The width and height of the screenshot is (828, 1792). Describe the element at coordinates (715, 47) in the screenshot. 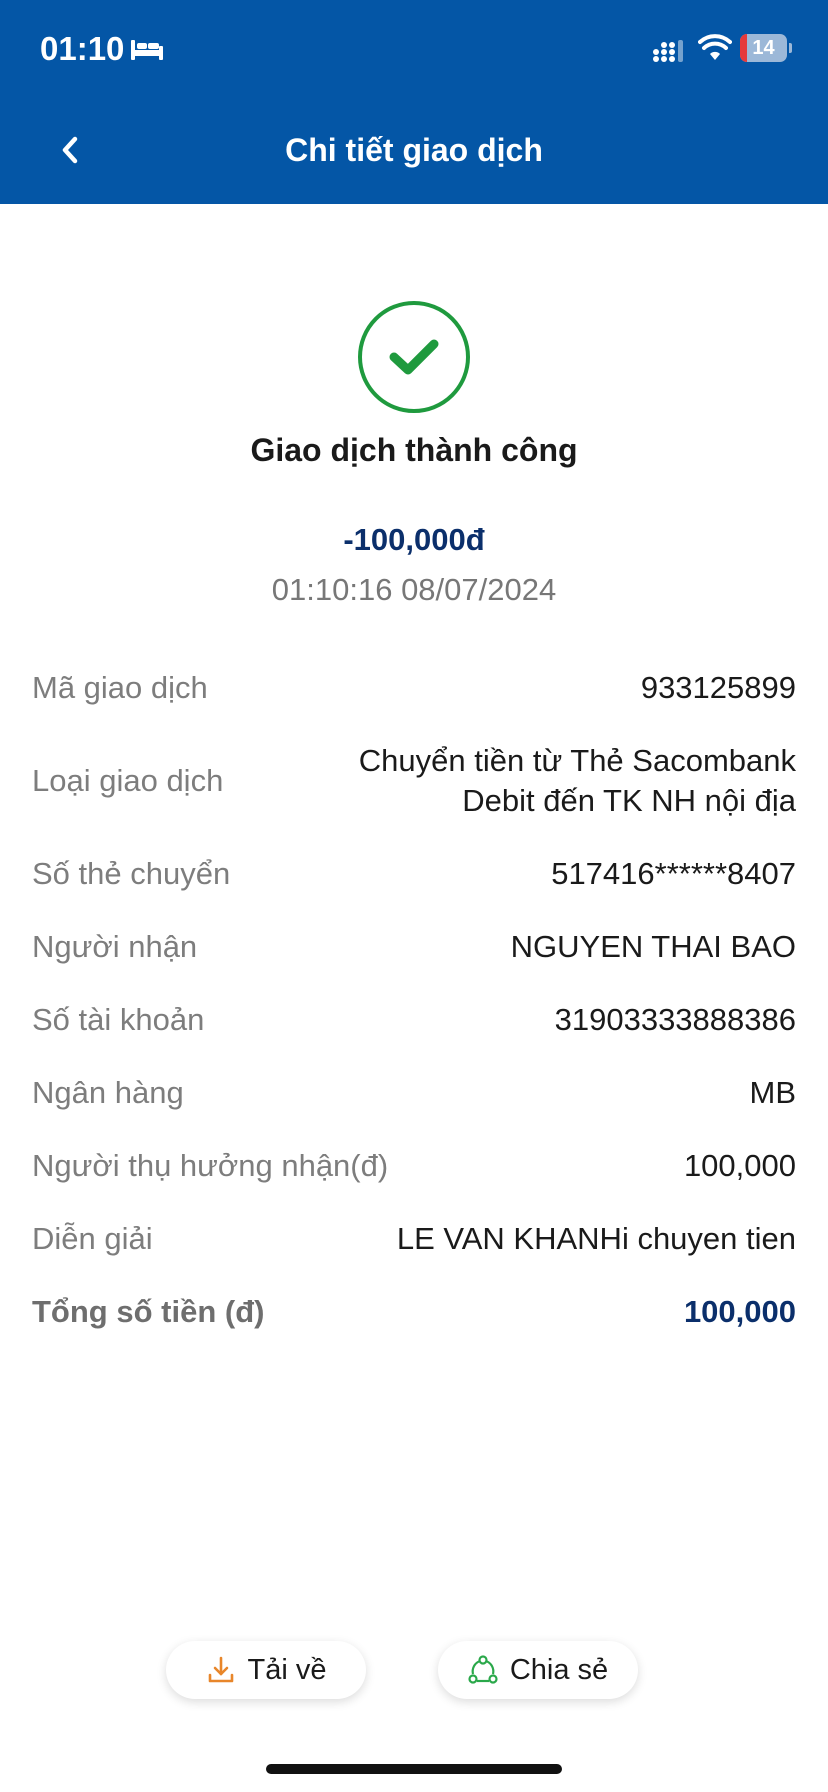

I see `wifi-icon` at that location.